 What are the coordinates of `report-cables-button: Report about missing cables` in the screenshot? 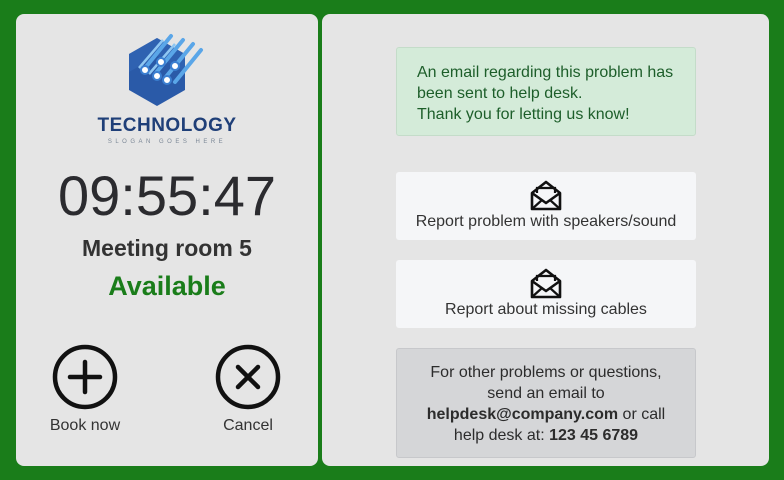 It's located at (546, 294).